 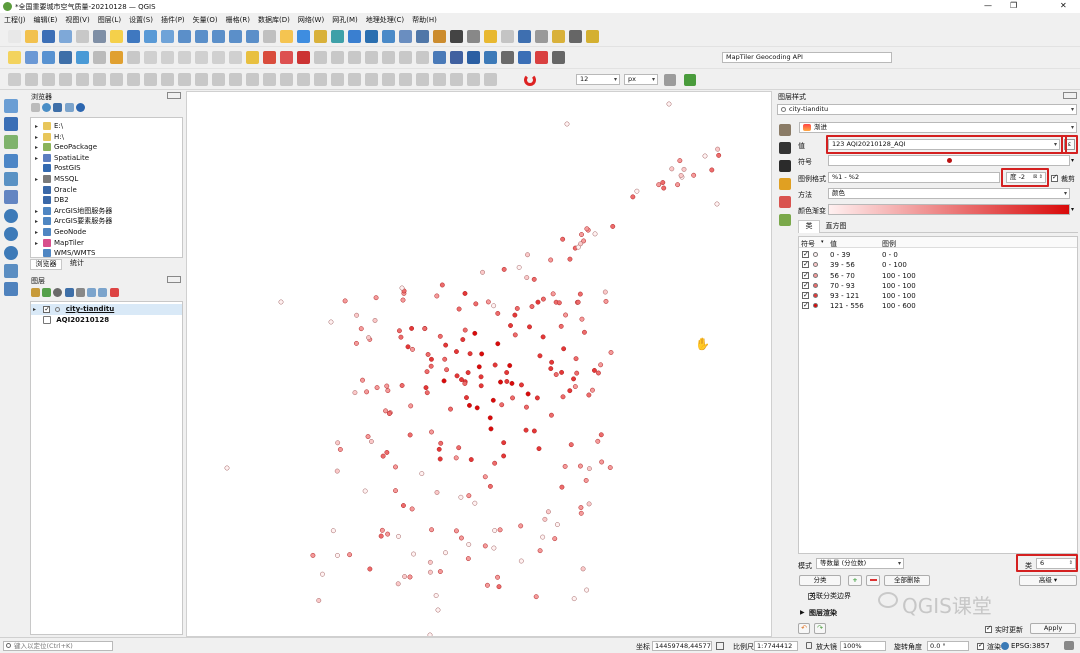 What do you see at coordinates (842, 265) in the screenshot?
I see `class-value: 39 - 56` at bounding box center [842, 265].